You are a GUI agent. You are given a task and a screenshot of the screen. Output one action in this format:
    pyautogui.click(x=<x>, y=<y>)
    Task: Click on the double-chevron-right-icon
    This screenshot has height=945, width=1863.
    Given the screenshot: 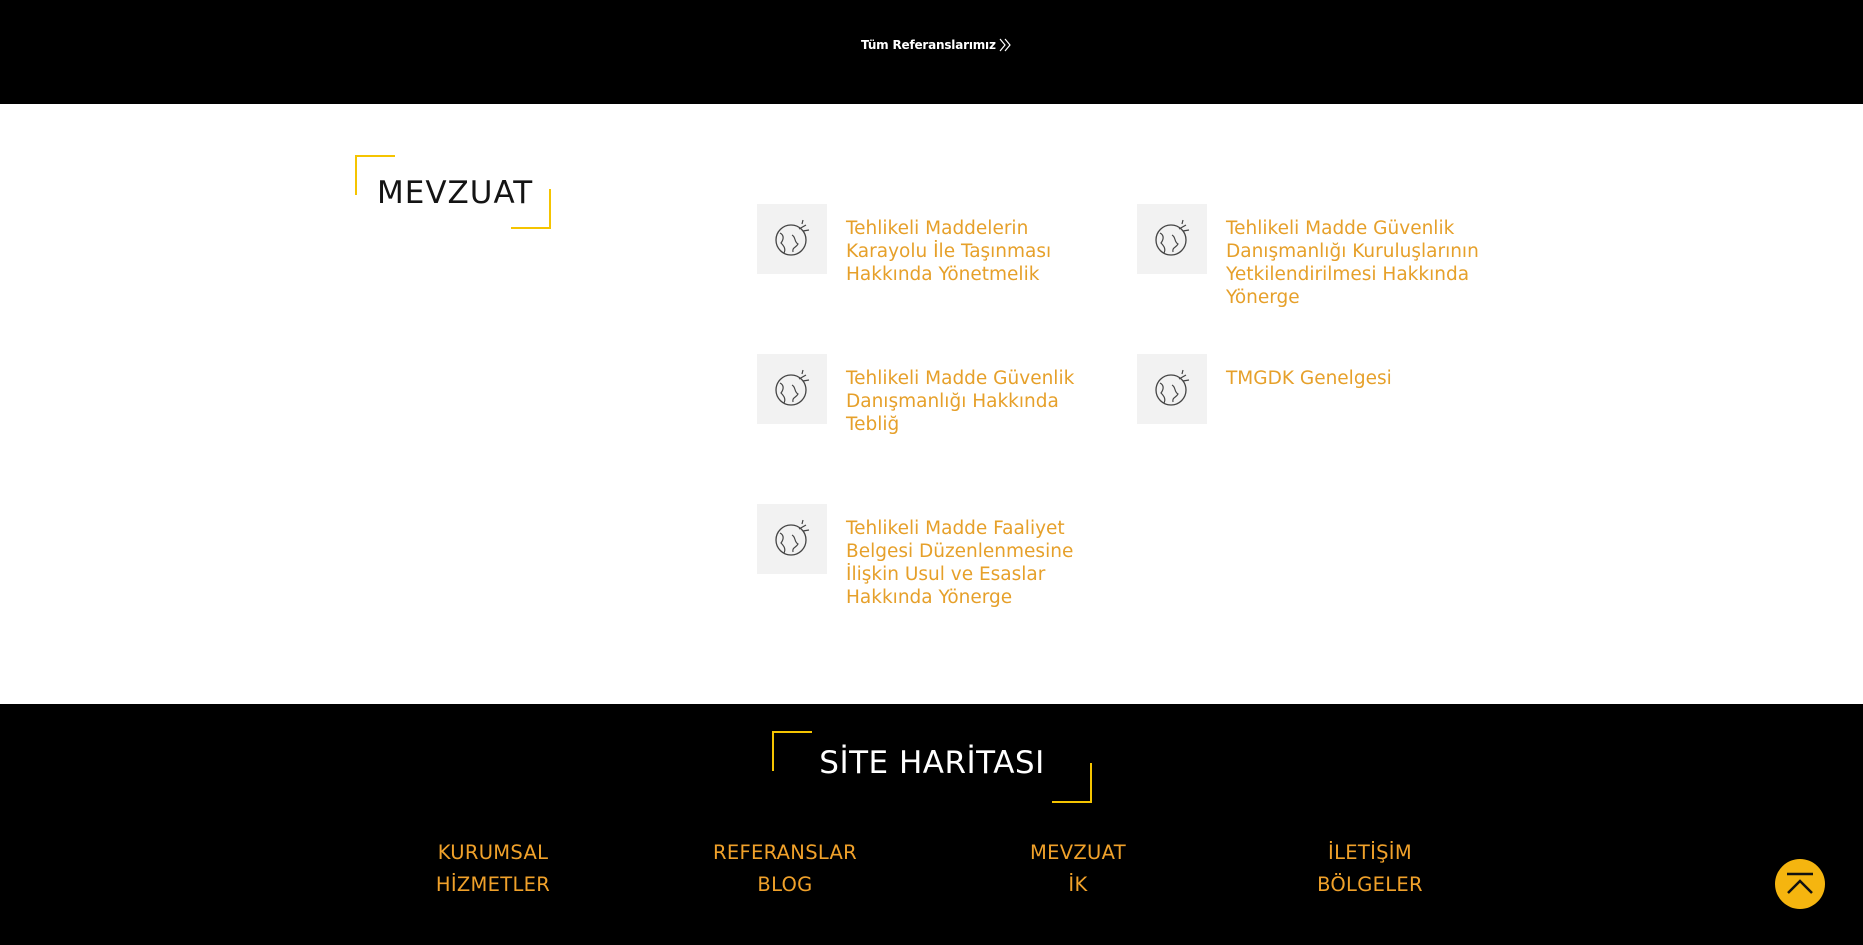 What is the action you would take?
    pyautogui.click(x=1005, y=45)
    